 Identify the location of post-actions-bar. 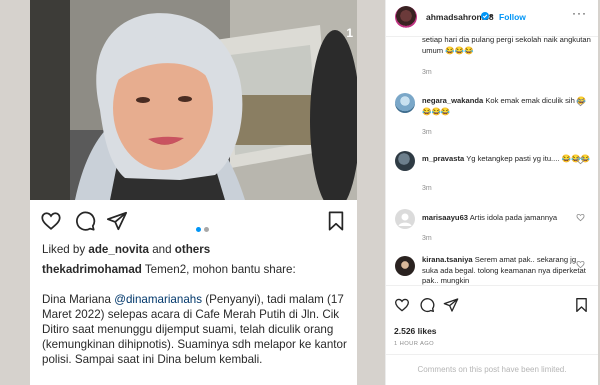
(195, 222).